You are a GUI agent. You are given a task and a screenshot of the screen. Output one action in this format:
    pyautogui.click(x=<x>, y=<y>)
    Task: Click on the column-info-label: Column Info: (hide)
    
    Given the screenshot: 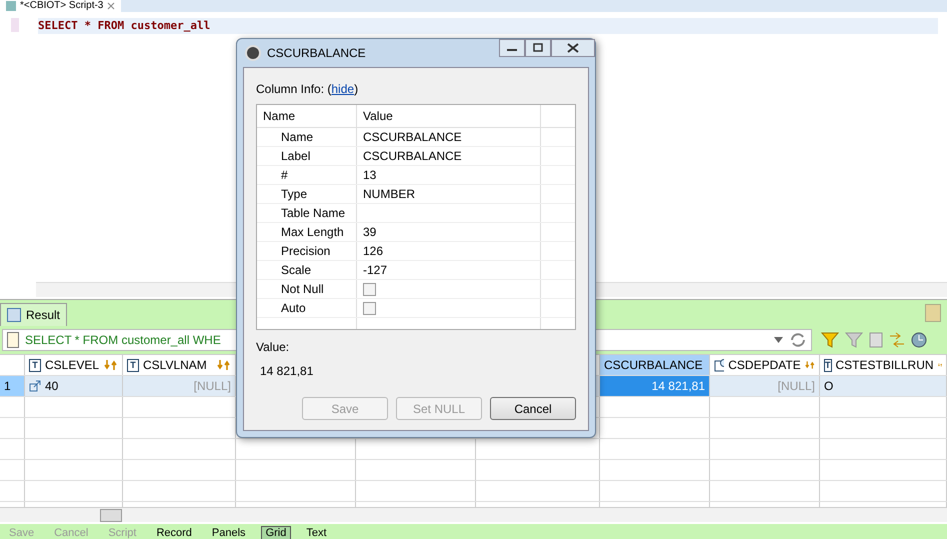 What is the action you would take?
    pyautogui.click(x=308, y=89)
    